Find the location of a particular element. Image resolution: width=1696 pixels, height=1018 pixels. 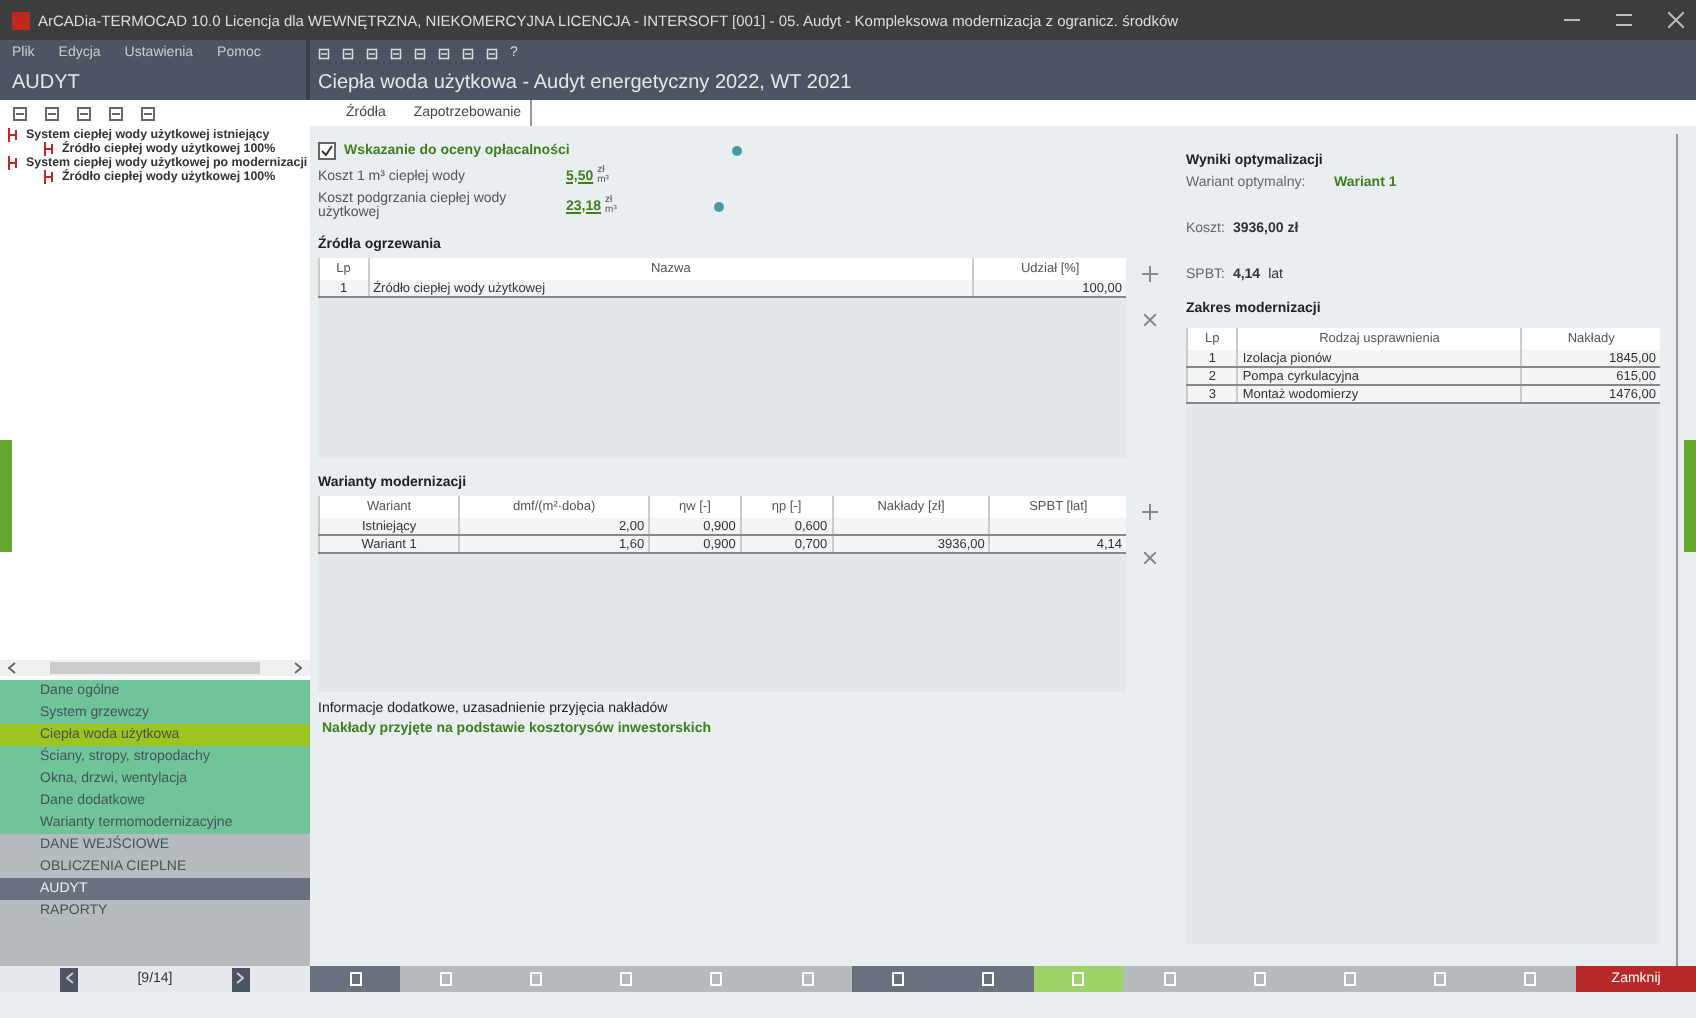

scroll-right-icon is located at coordinates (298, 668).